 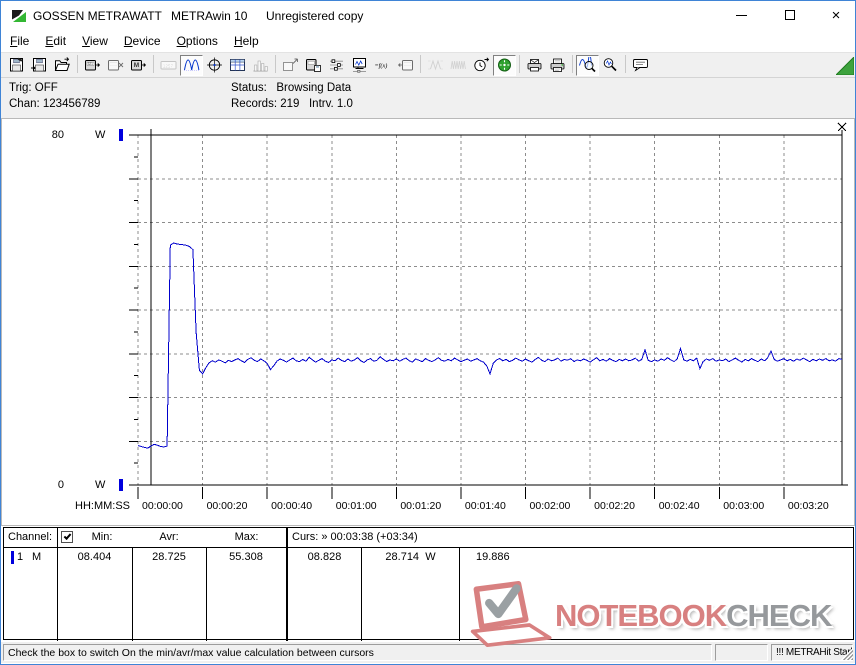 What do you see at coordinates (33, 88) in the screenshot?
I see `trigger-status: Trig: OFF` at bounding box center [33, 88].